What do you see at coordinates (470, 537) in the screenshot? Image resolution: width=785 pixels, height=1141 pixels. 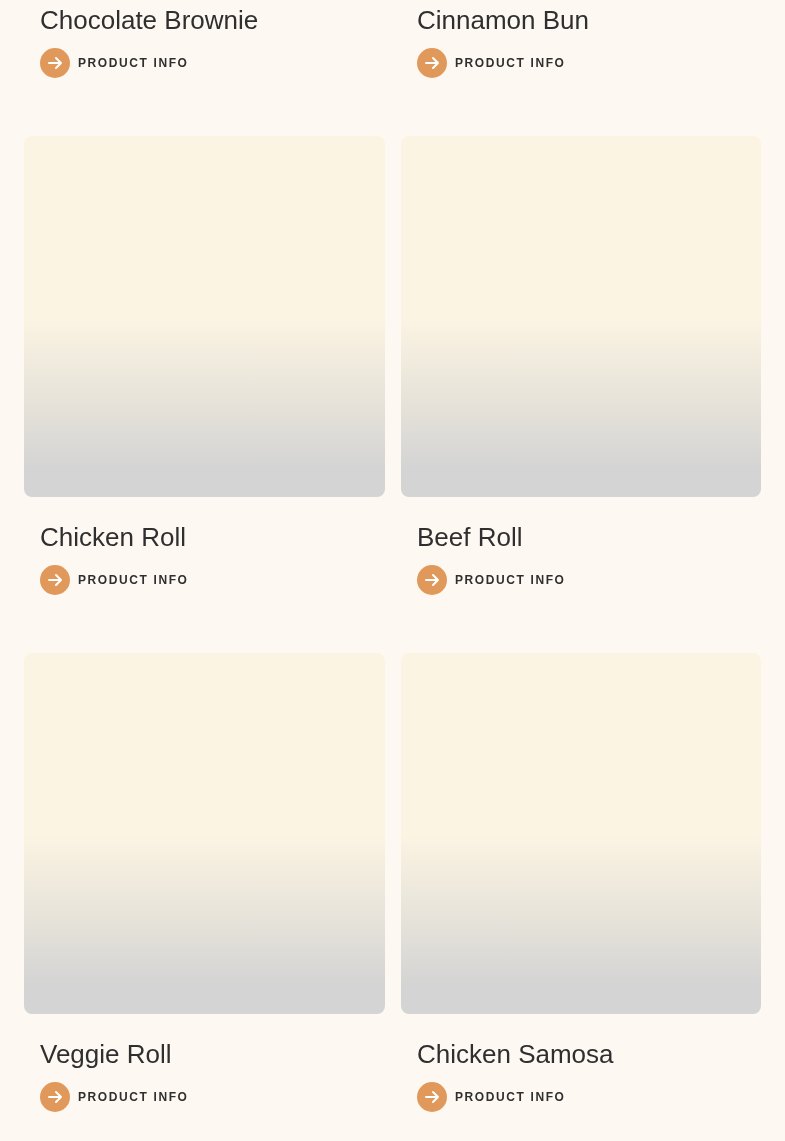 I see `product-title: Beef Roll` at bounding box center [470, 537].